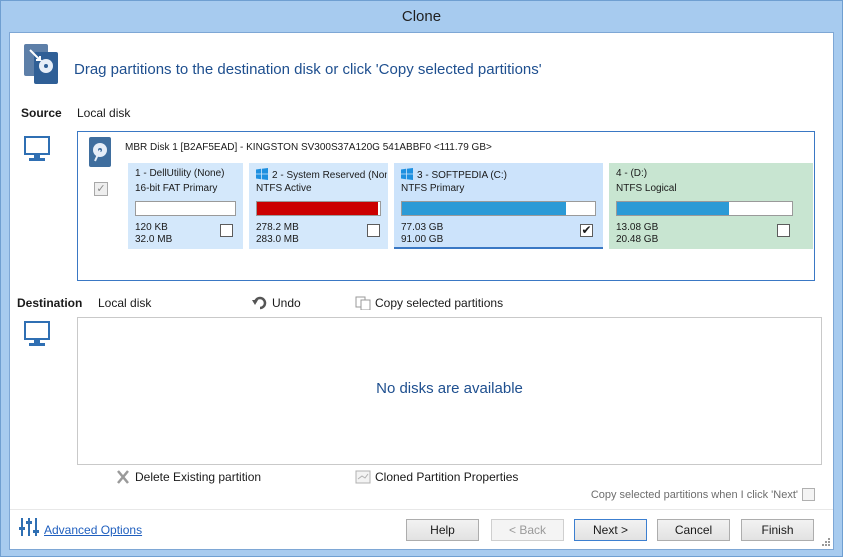 The image size is (843, 557). Describe the element at coordinates (586, 230) in the screenshot. I see `partition-checkbox: ✔` at that location.